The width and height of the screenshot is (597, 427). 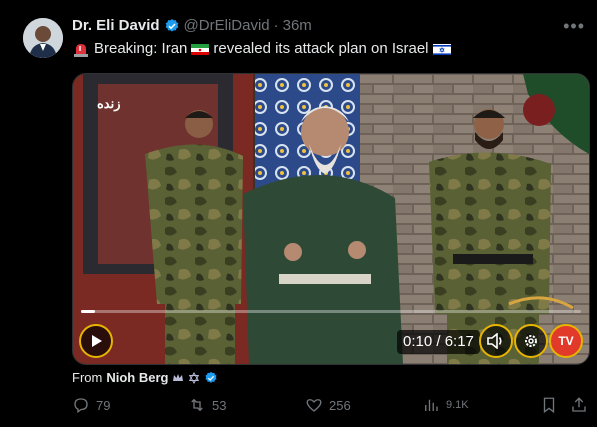 I want to click on gear-icon, so click(x=531, y=341).